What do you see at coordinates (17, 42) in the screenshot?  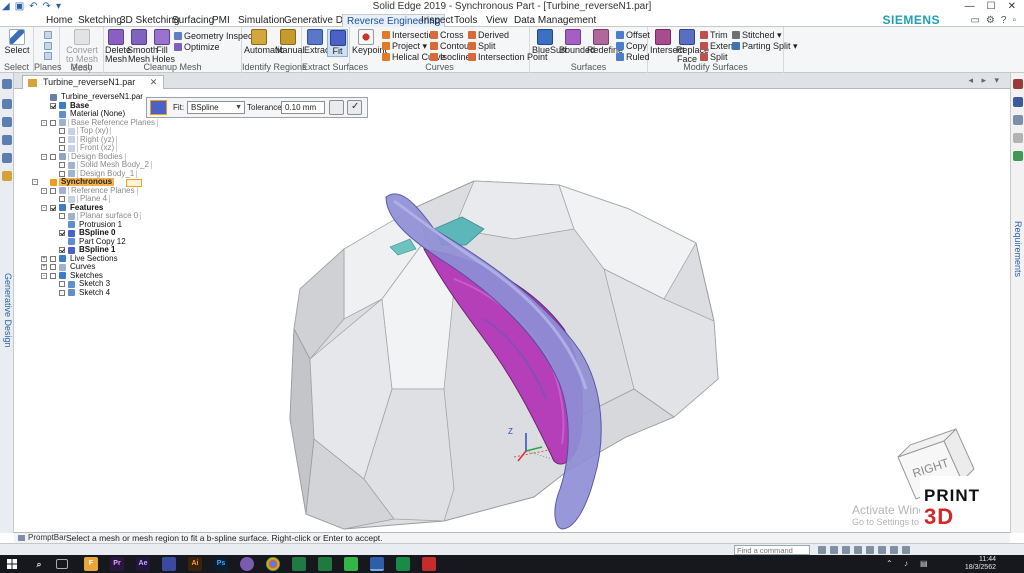 I see `select-button: Select` at bounding box center [17, 42].